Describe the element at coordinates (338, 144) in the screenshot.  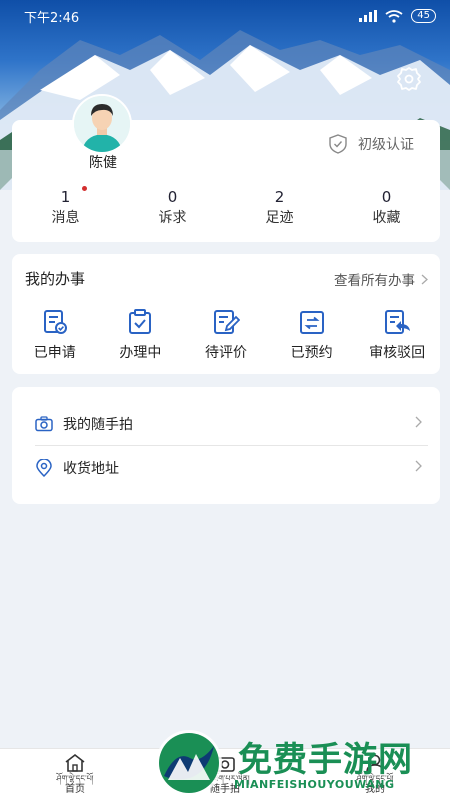
I see `shield-icon` at that location.